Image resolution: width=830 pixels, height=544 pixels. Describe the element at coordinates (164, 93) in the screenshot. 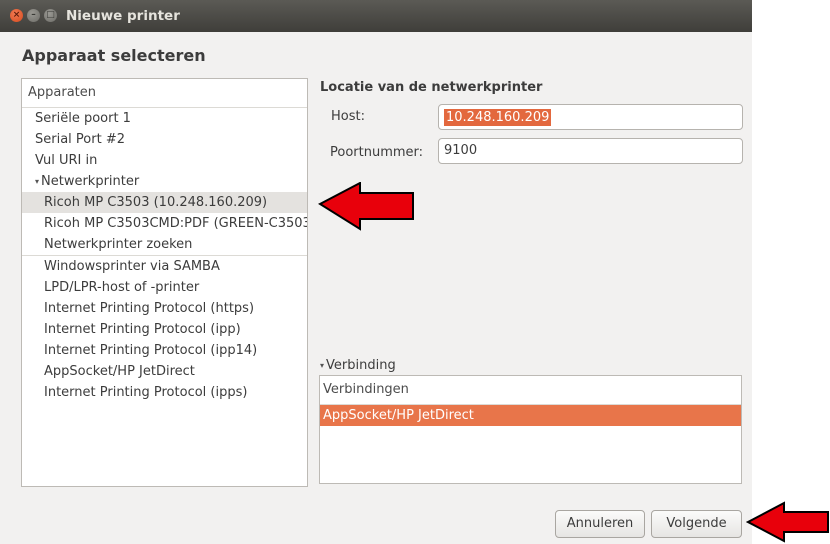

I see `device-list-header: Apparaten` at that location.